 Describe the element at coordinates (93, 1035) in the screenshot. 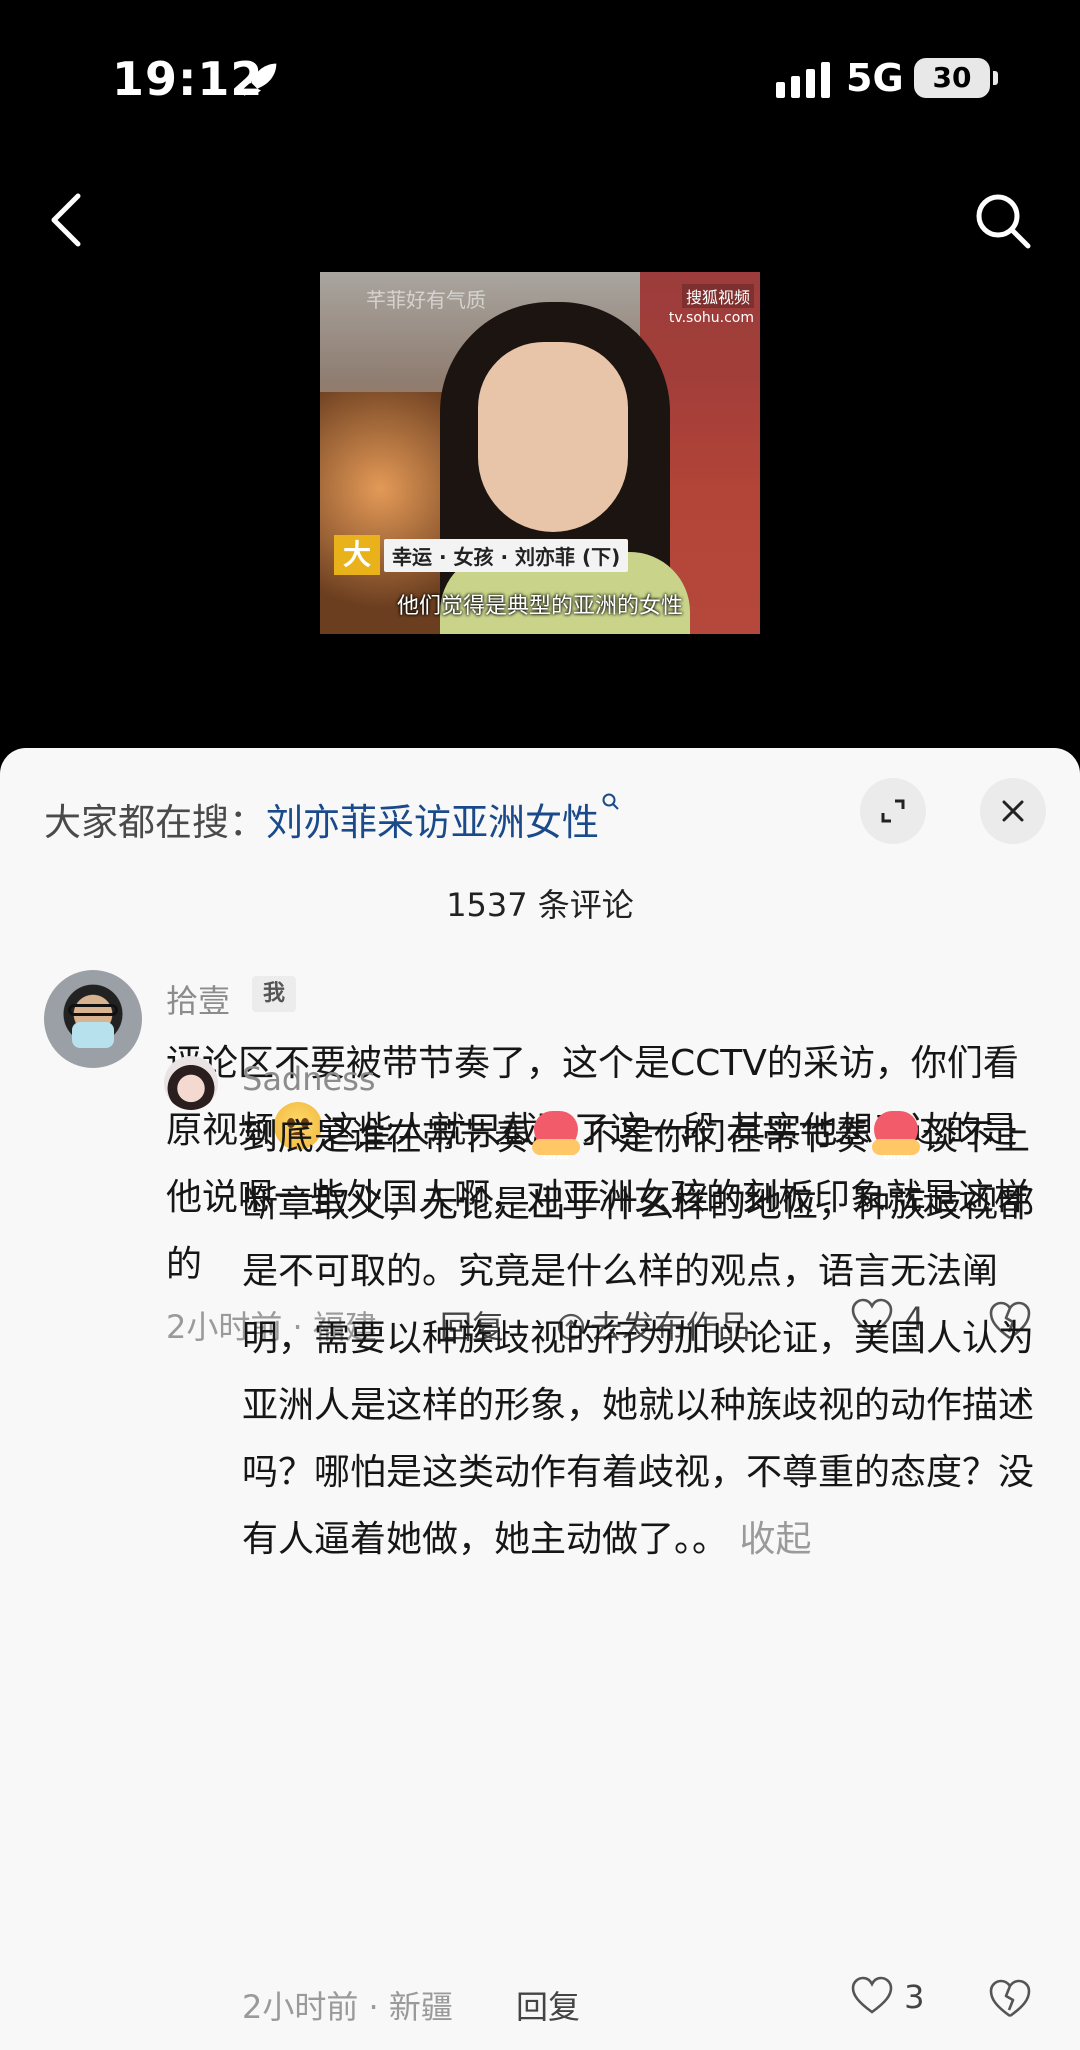

I see `avatar-mask` at that location.